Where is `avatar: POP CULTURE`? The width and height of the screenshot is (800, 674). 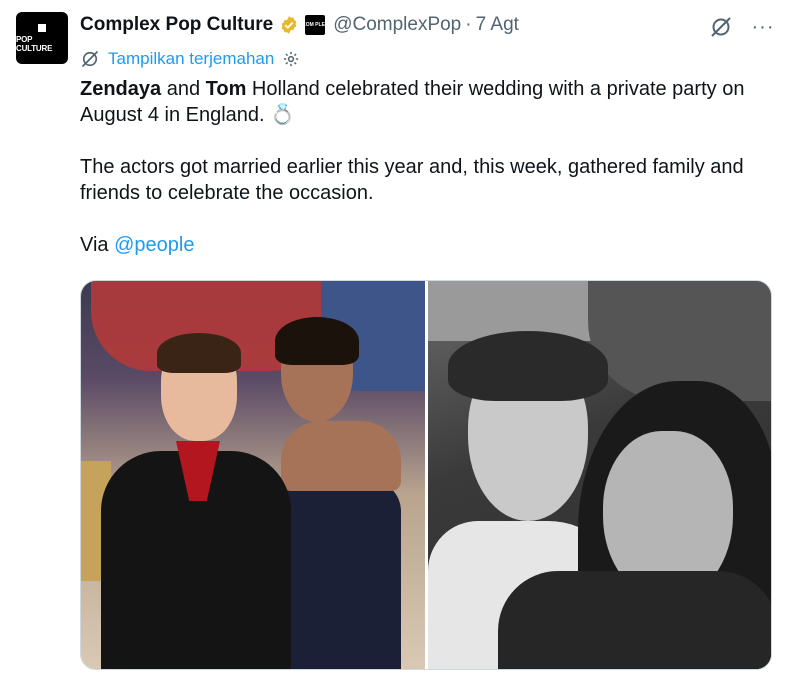 avatar: POP CULTURE is located at coordinates (42, 38).